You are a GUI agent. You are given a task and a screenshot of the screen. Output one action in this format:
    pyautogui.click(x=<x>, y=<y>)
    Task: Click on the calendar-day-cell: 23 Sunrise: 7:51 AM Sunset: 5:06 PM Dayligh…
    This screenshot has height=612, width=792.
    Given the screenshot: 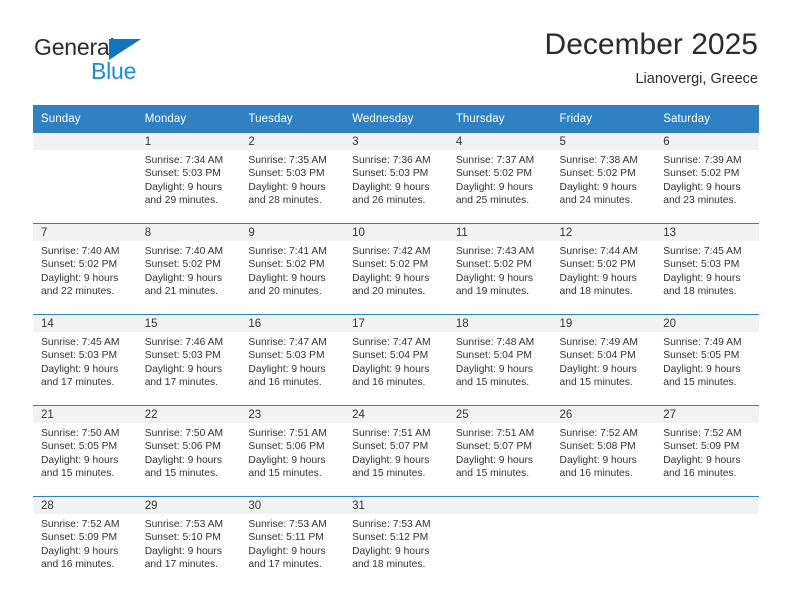 What is the action you would take?
    pyautogui.click(x=292, y=451)
    